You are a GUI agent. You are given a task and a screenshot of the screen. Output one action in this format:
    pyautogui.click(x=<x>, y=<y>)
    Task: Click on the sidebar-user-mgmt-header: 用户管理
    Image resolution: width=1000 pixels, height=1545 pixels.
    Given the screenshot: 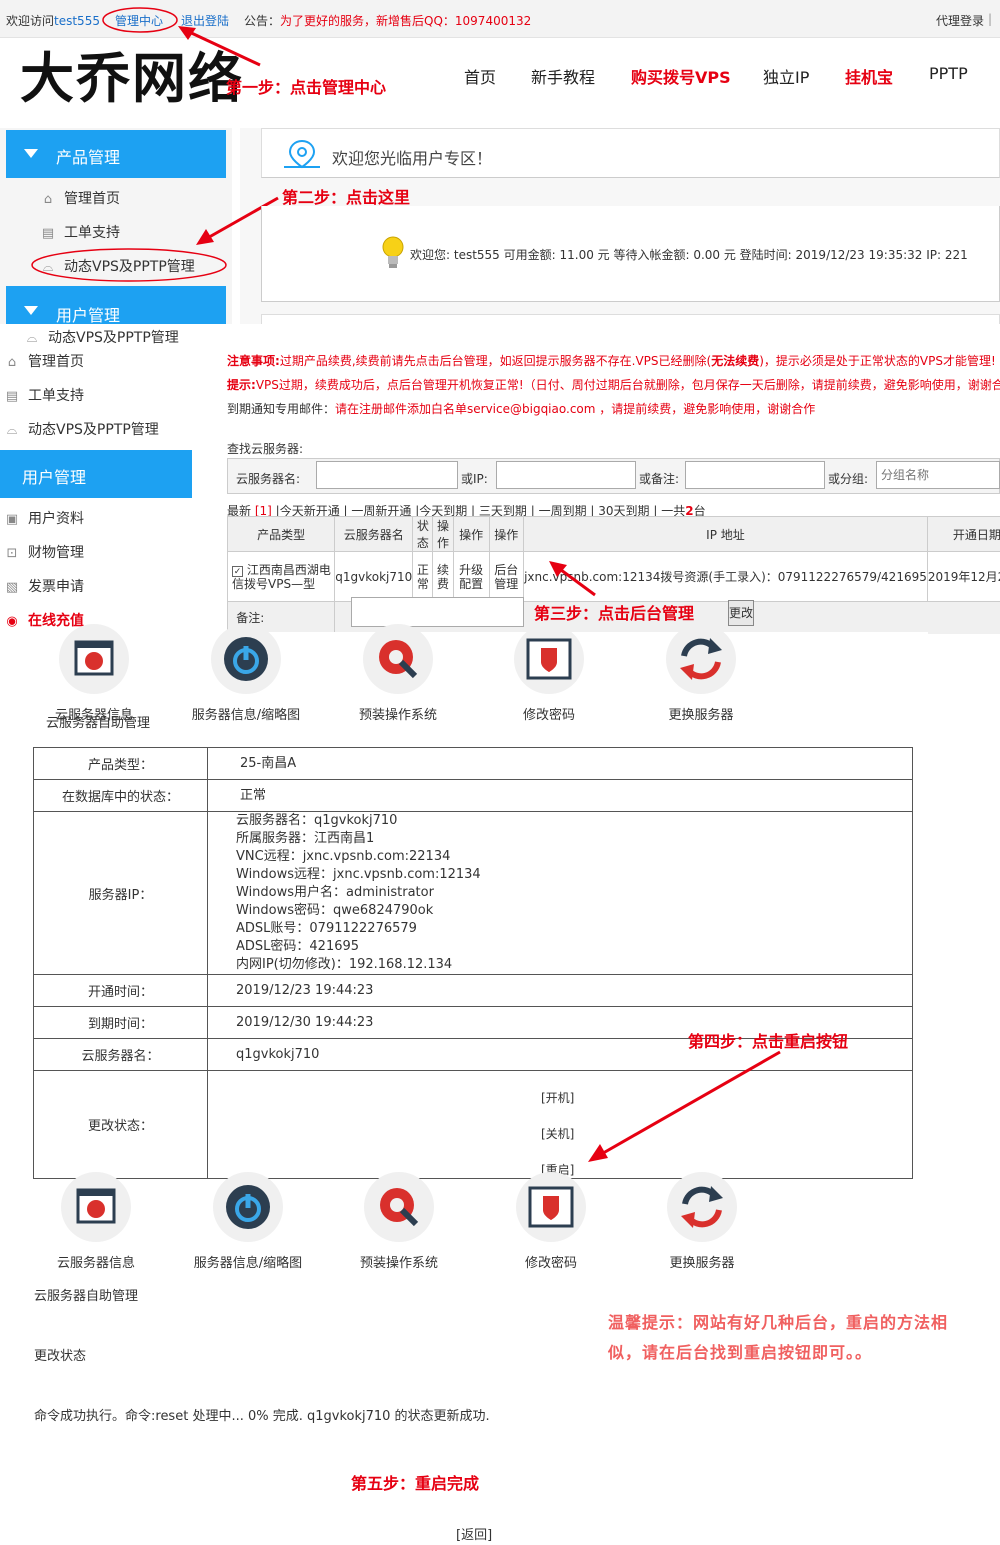 What is the action you would take?
    pyautogui.click(x=116, y=305)
    